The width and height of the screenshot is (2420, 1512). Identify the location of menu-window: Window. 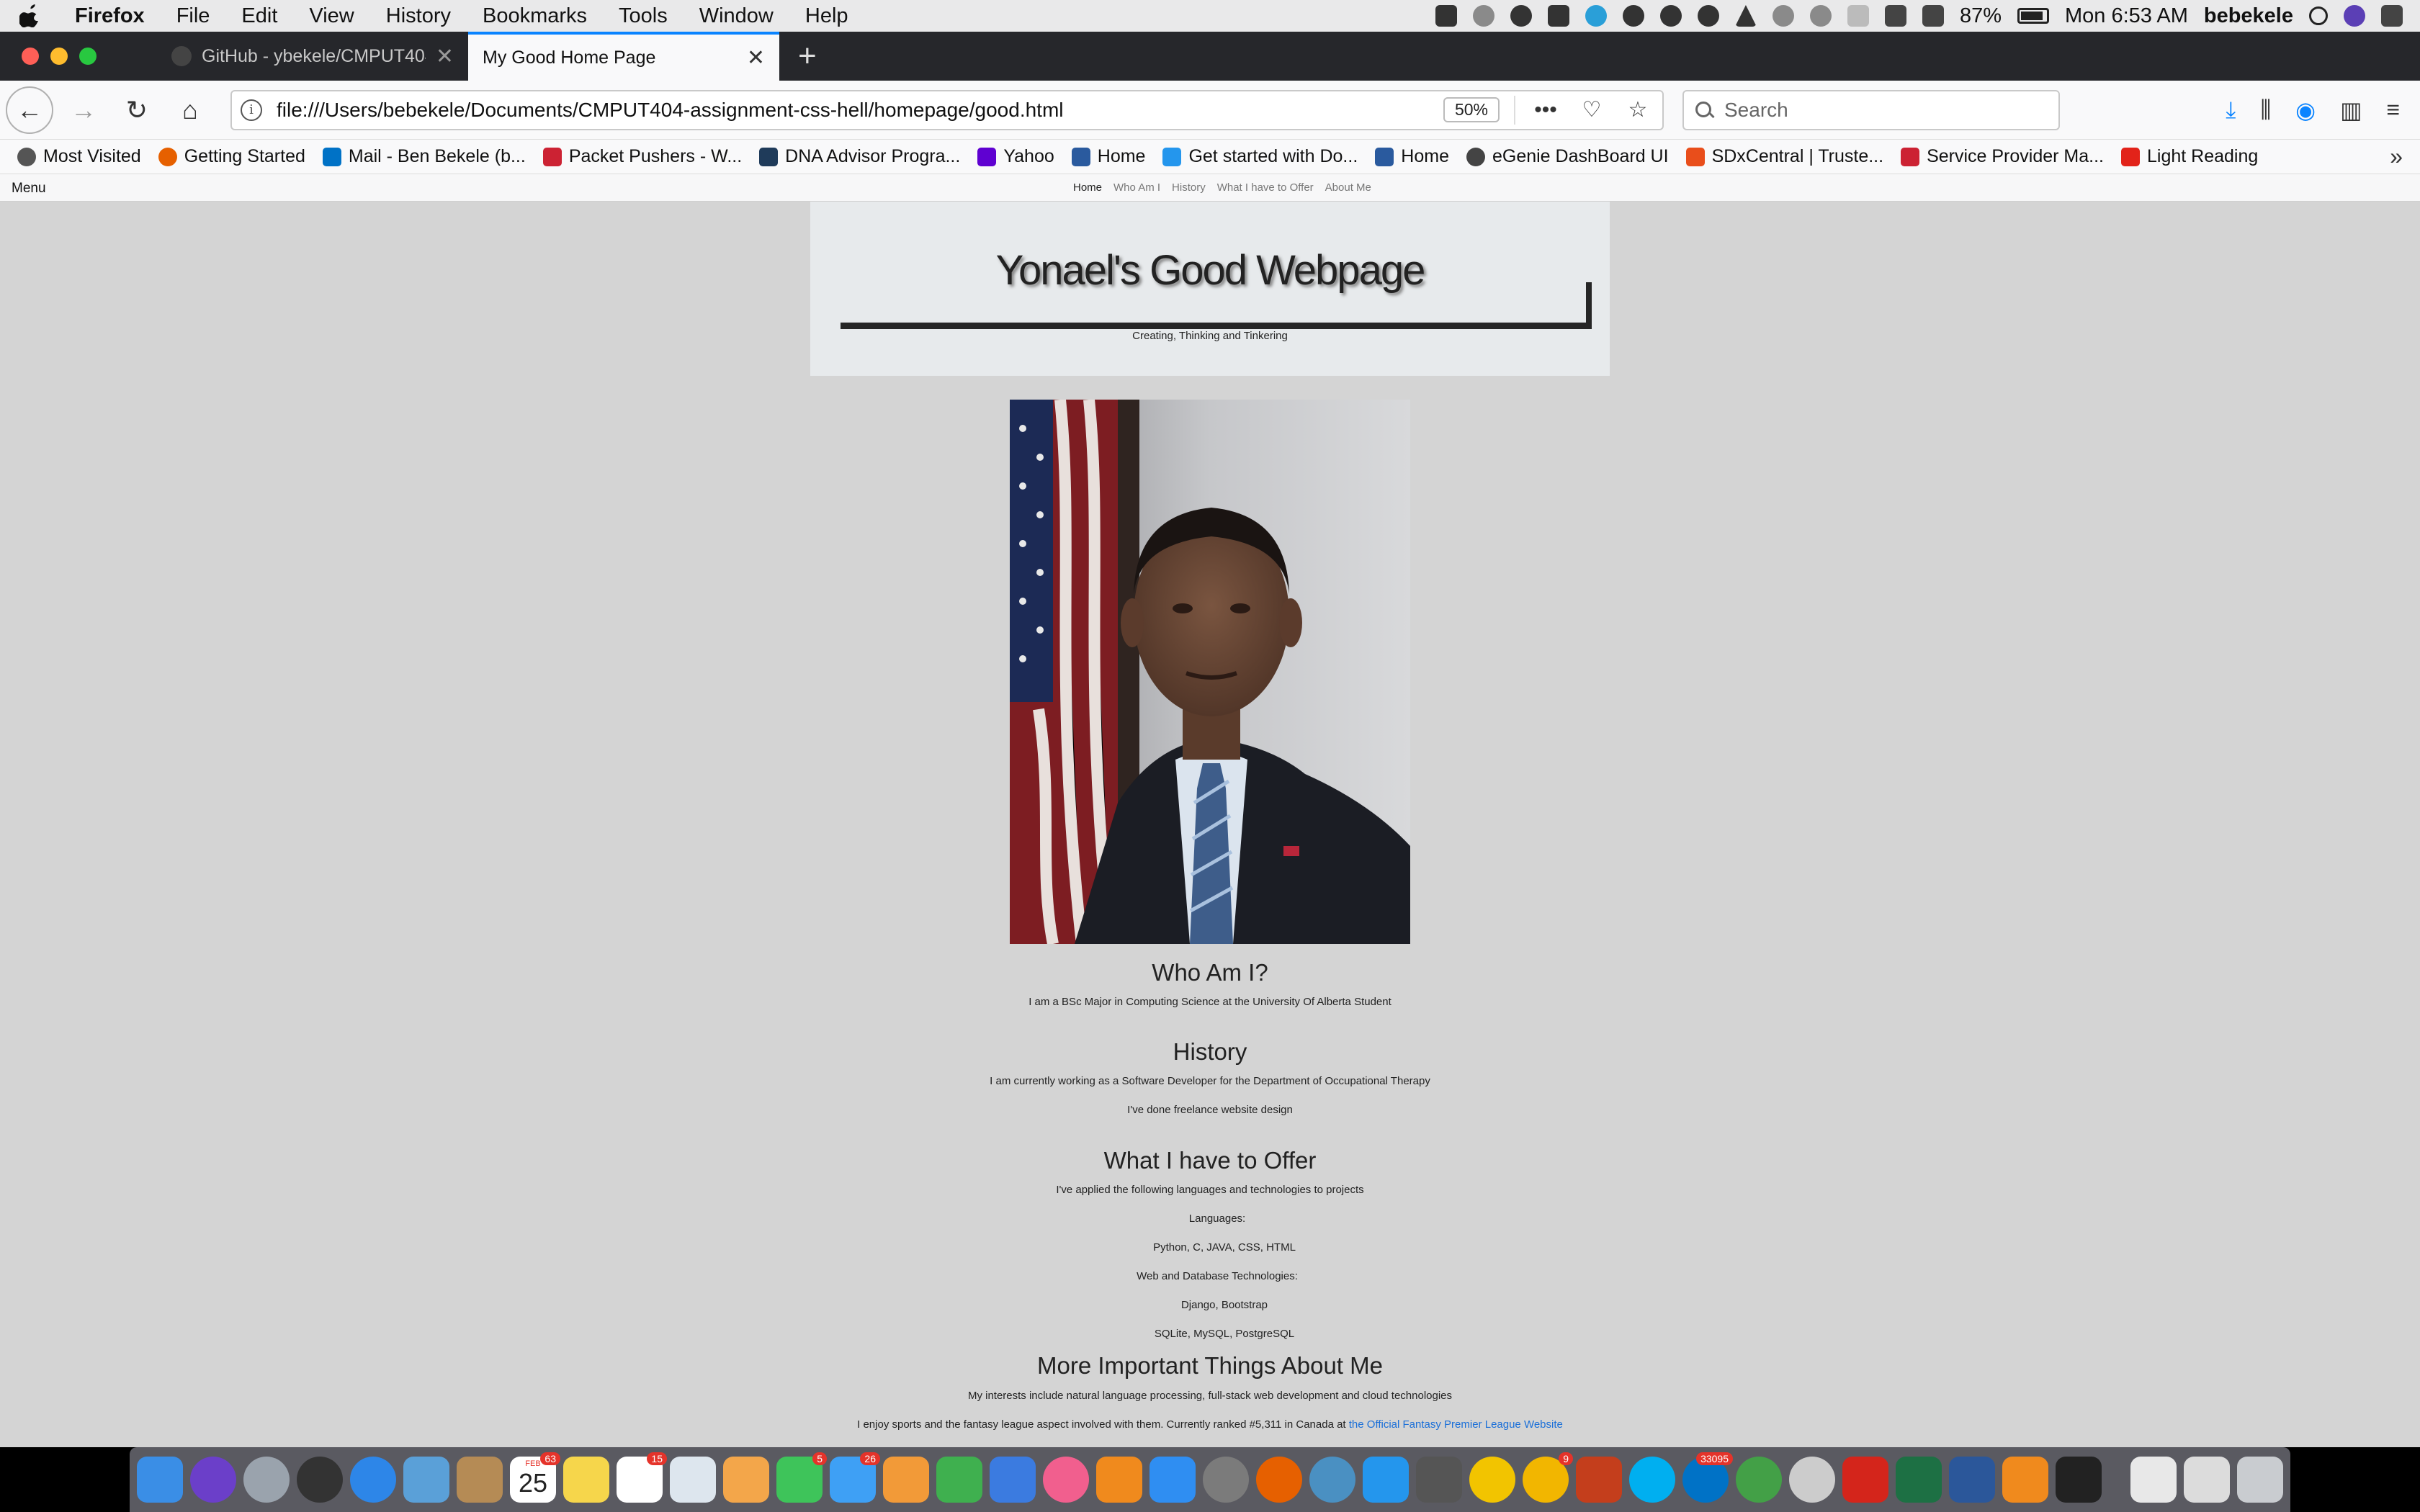
(736, 16).